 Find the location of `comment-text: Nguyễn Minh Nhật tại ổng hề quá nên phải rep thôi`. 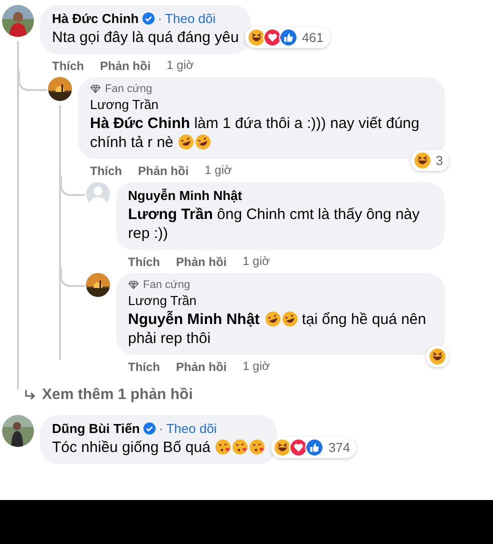

comment-text: Nguyễn Minh Nhật tại ổng hề quá nên phải rep thôi is located at coordinates (278, 329).